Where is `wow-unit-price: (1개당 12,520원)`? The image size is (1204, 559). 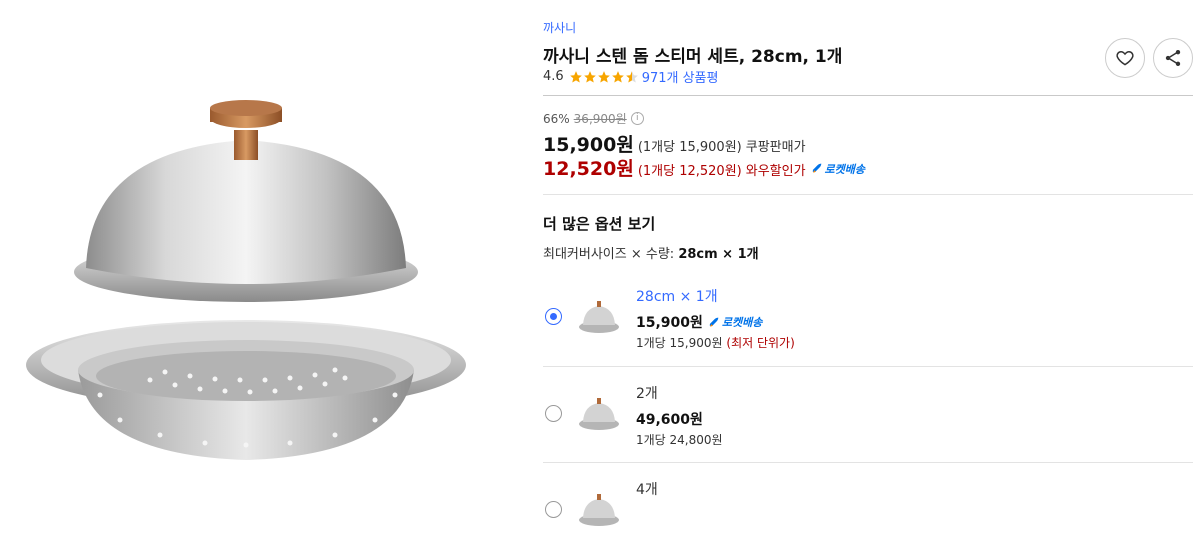
wow-unit-price: (1개당 12,520원) is located at coordinates (689, 171).